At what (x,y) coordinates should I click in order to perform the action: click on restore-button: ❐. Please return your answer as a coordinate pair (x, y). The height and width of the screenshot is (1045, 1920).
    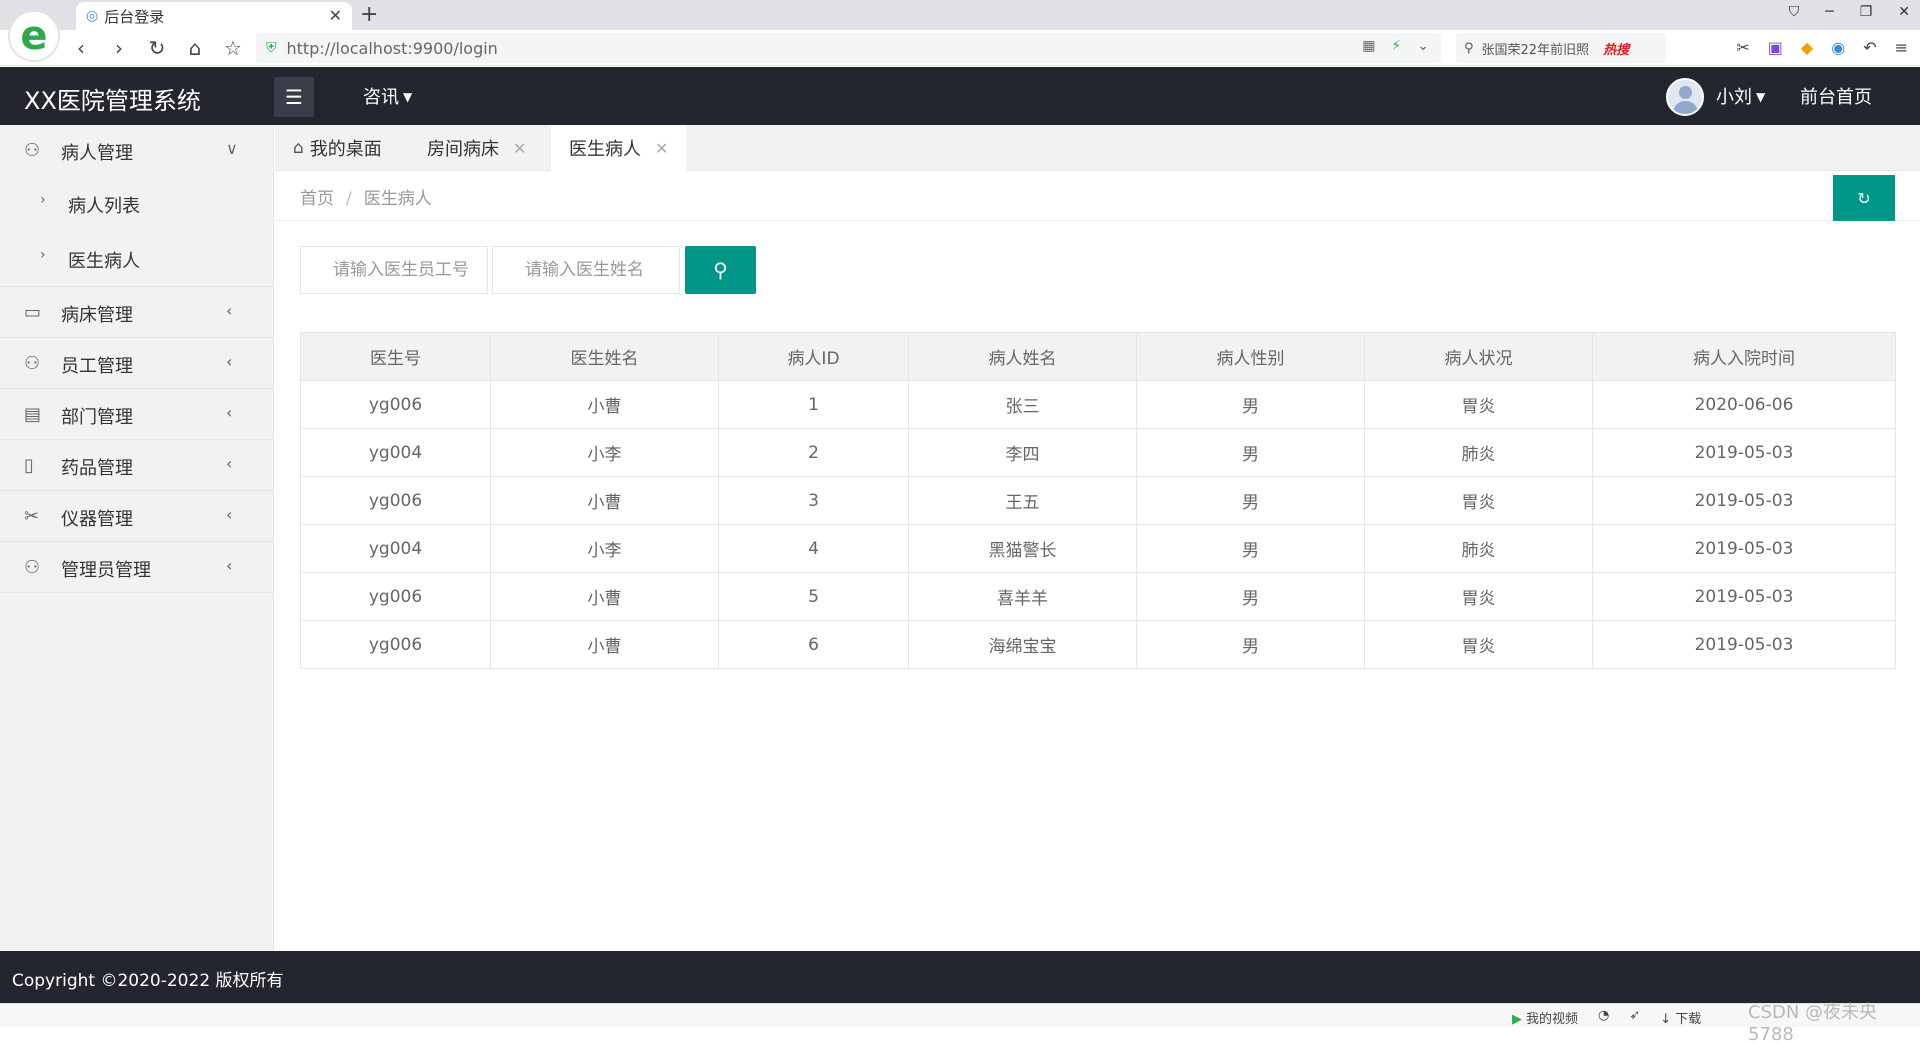
    Looking at the image, I should click on (1866, 12).